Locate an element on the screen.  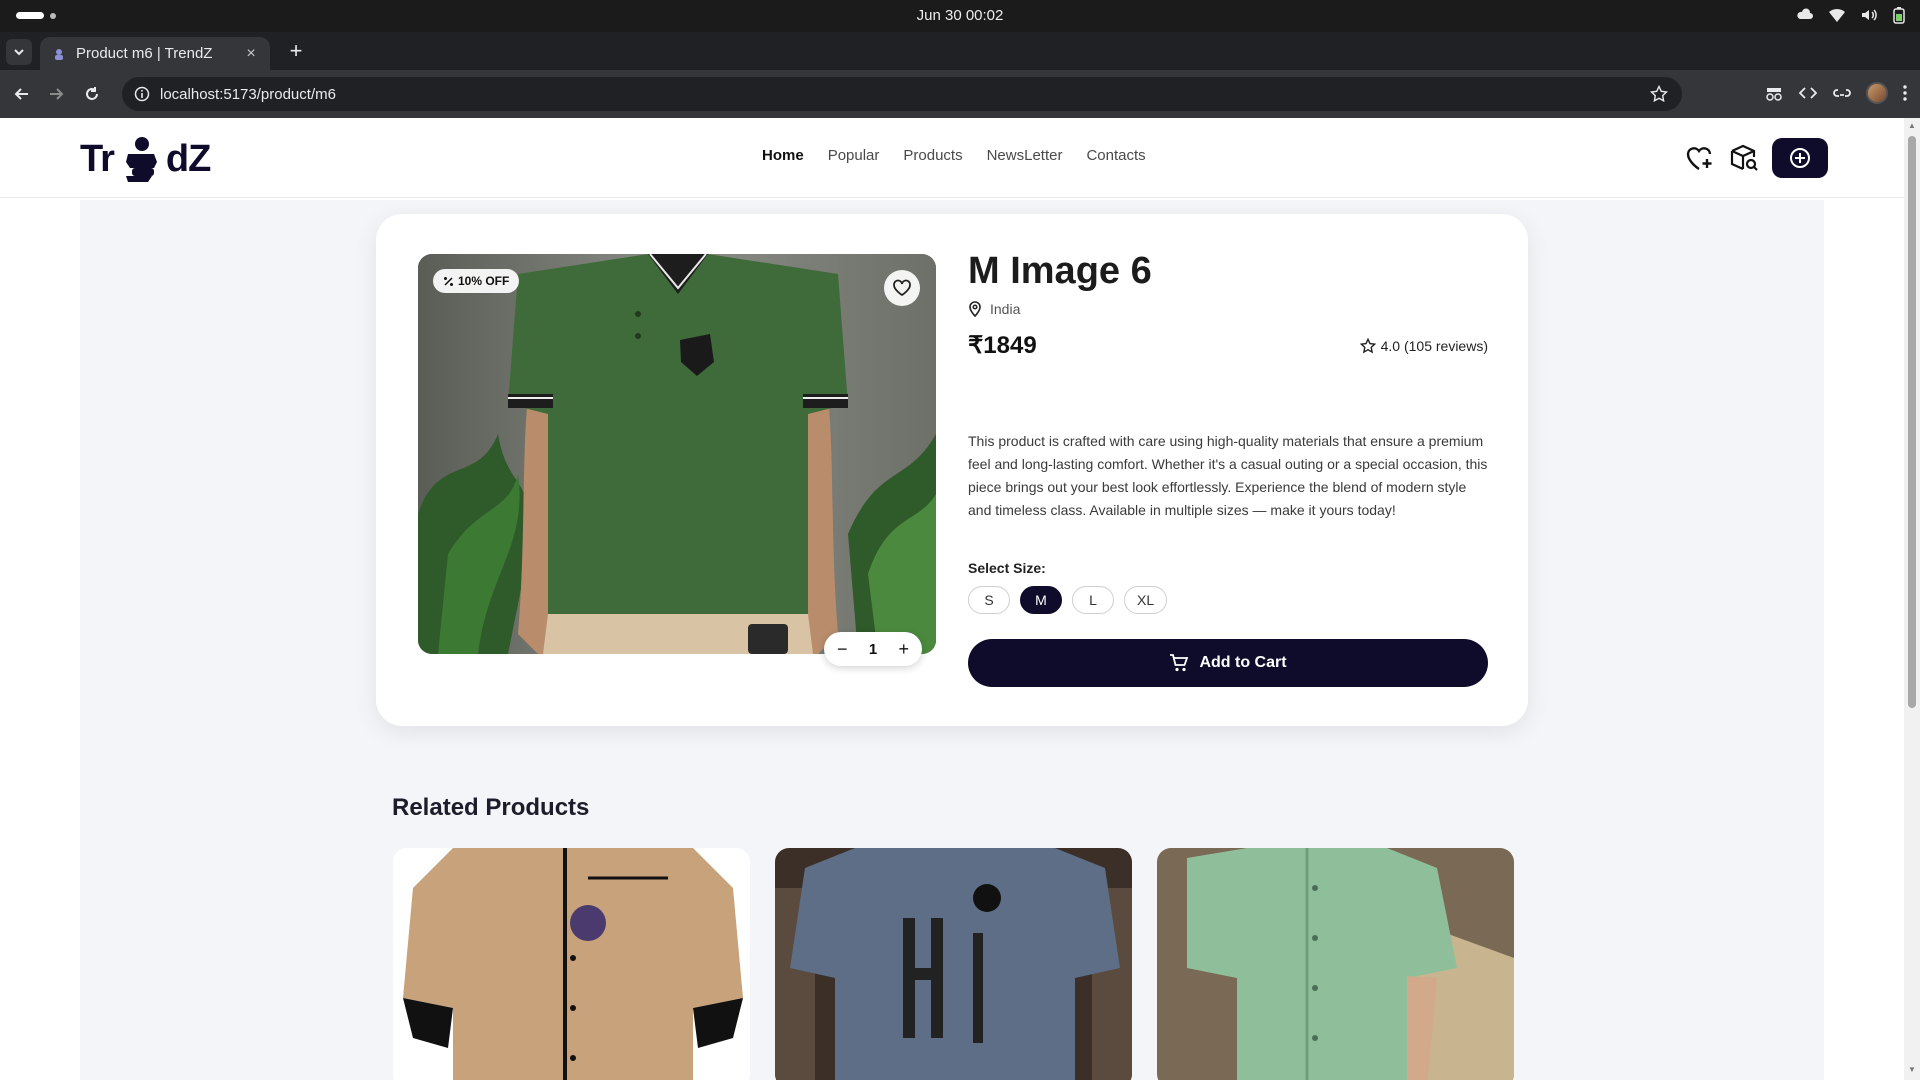
arrow-right-icon is located at coordinates (57, 94).